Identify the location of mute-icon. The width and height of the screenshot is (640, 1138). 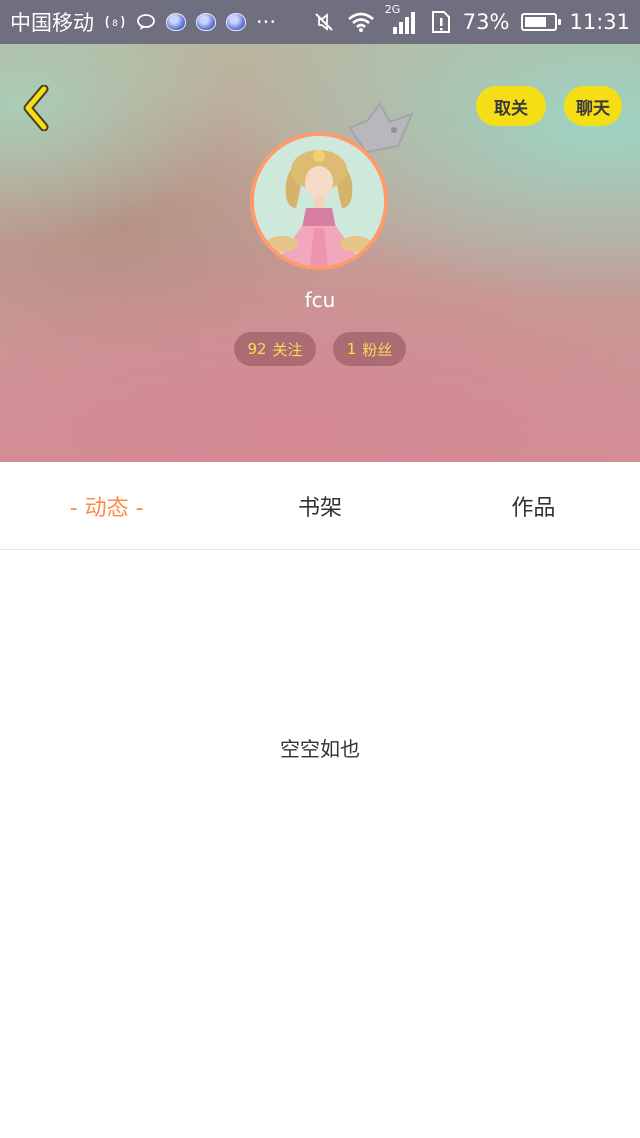
(324, 22).